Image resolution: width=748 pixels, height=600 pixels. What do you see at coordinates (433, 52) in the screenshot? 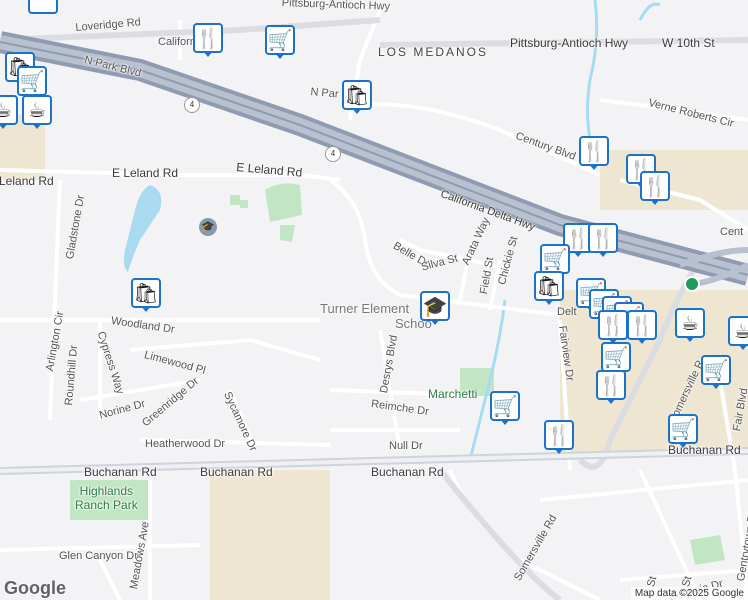
I see `area-label-los-medanos: LOS MEDANOS` at bounding box center [433, 52].